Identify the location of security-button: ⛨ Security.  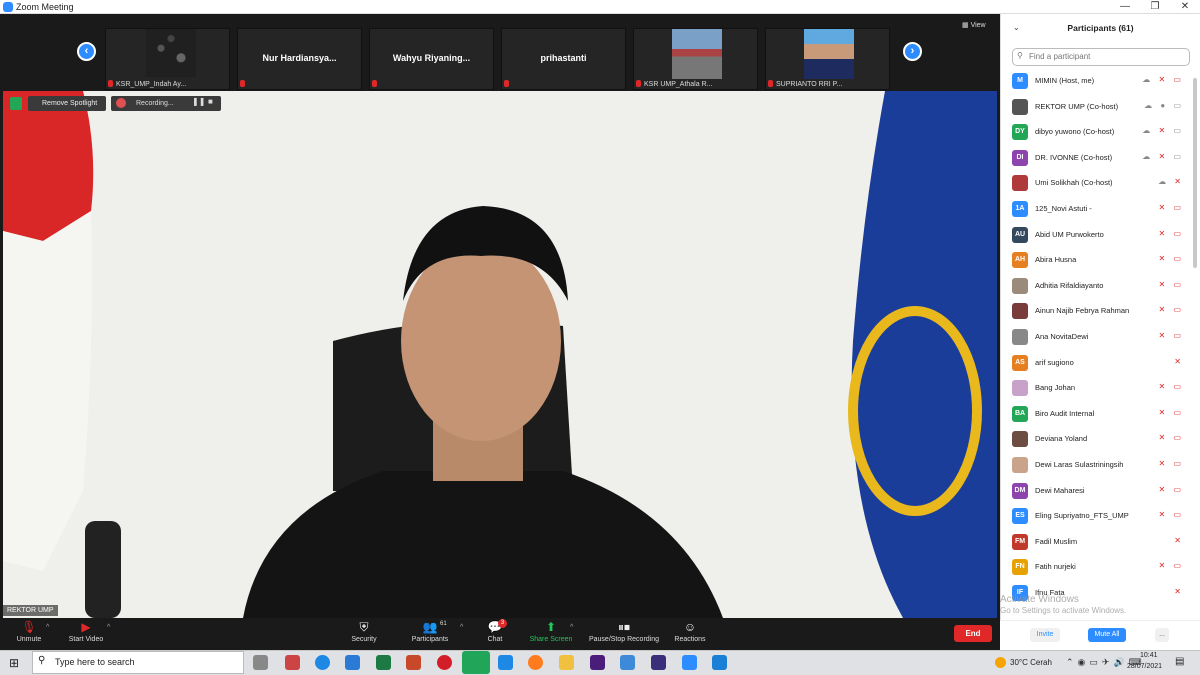
(364, 631).